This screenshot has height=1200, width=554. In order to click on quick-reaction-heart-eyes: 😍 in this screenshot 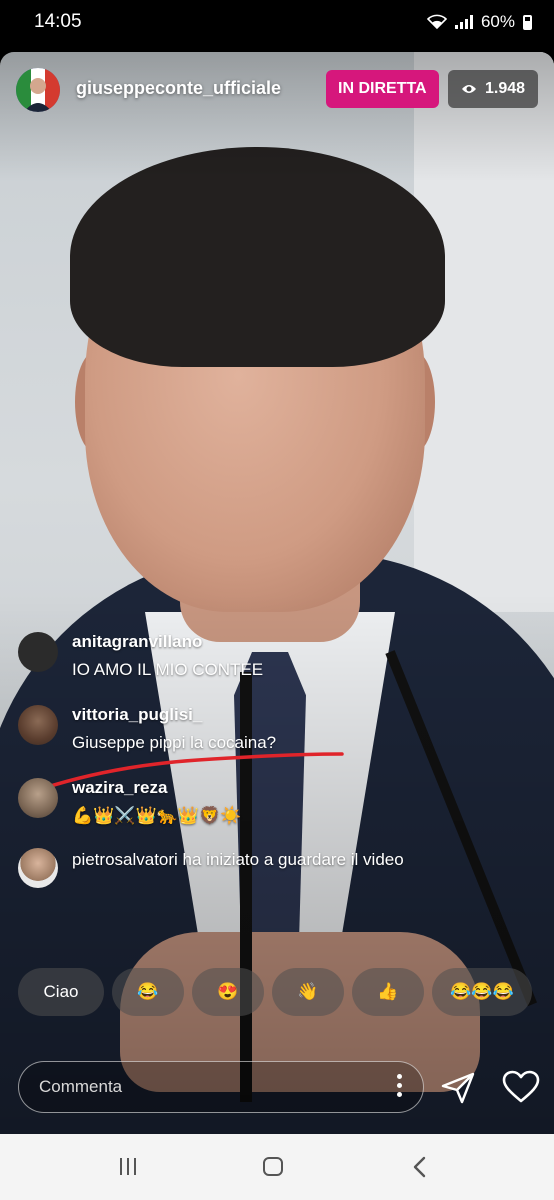, I will do `click(228, 992)`.